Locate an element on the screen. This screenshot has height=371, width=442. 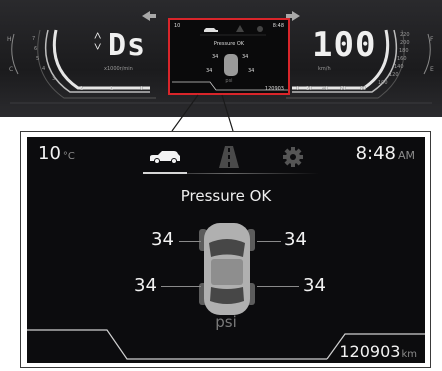
odometer-value: 120903 is located at coordinates (370, 351).